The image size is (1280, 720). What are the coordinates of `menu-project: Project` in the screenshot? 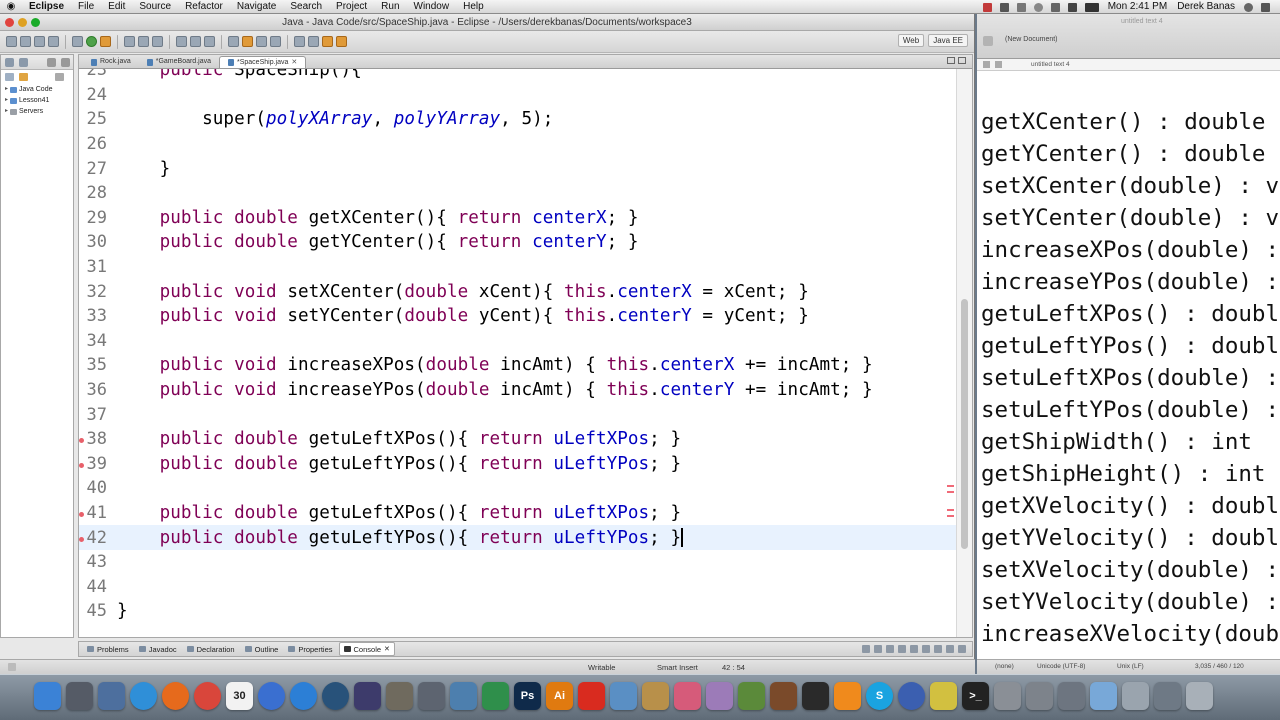 It's located at (351, 7).